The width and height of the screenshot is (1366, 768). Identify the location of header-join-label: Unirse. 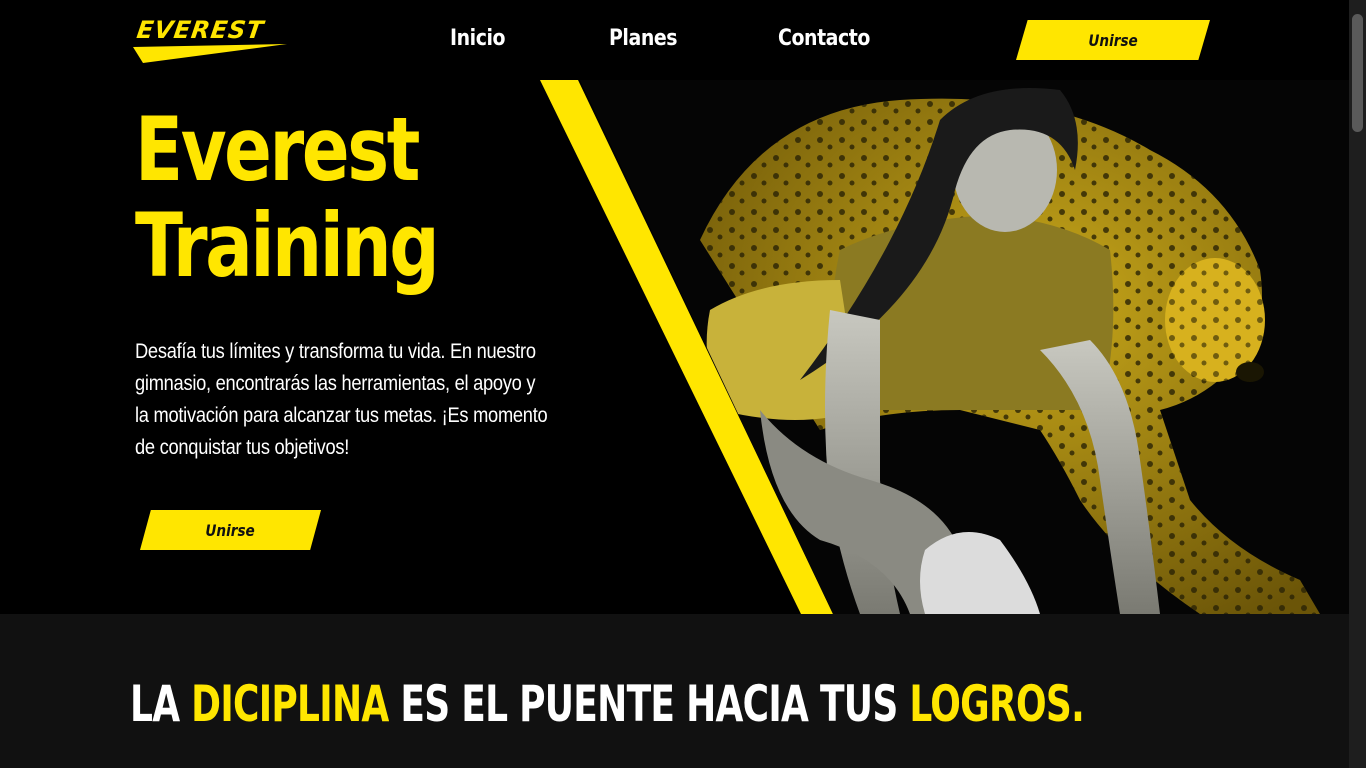
(1113, 40).